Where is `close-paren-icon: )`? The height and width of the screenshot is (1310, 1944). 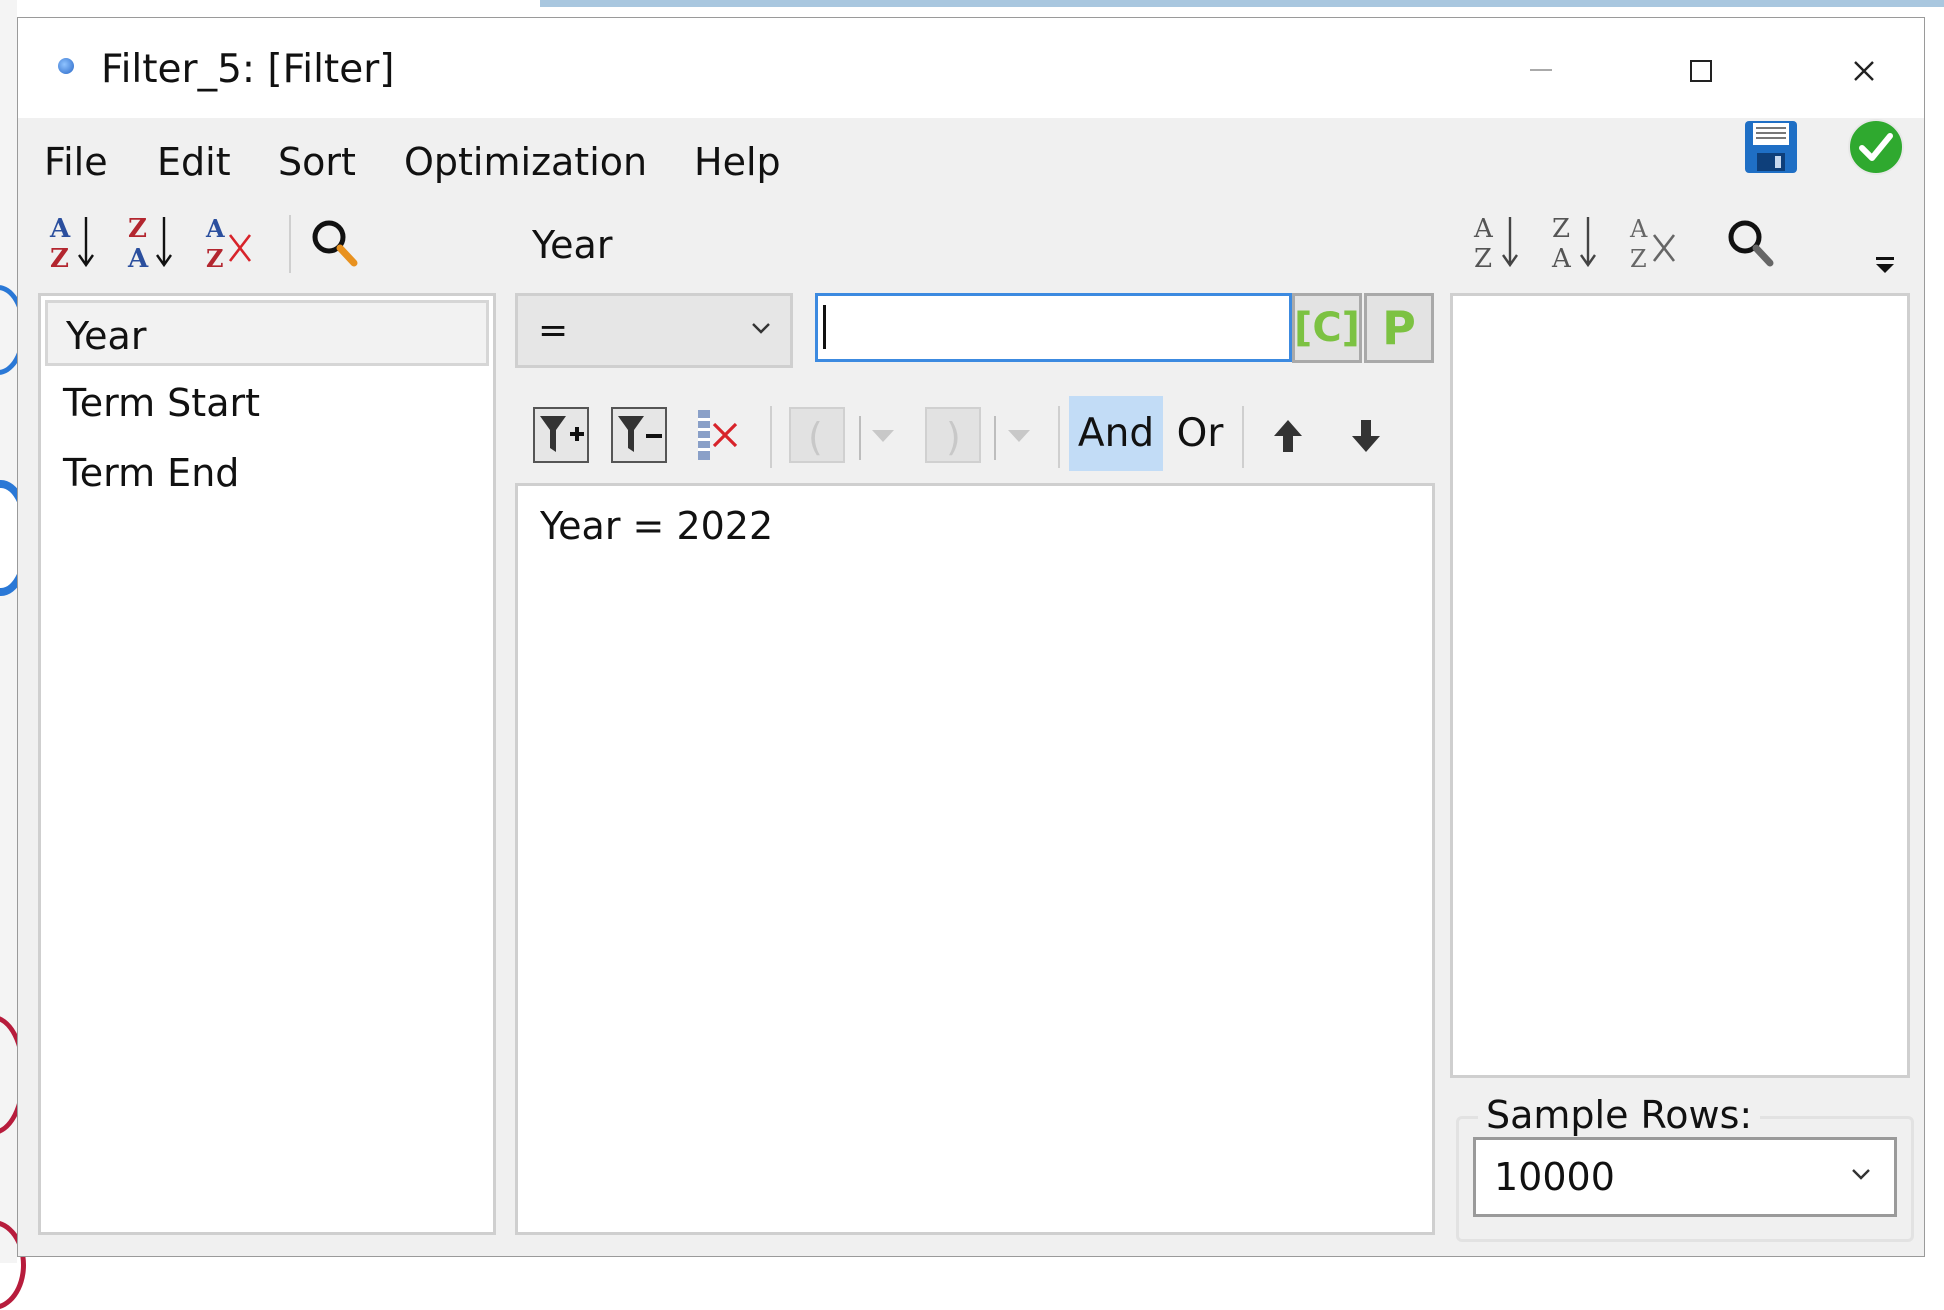 close-paren-icon: ) is located at coordinates (953, 435).